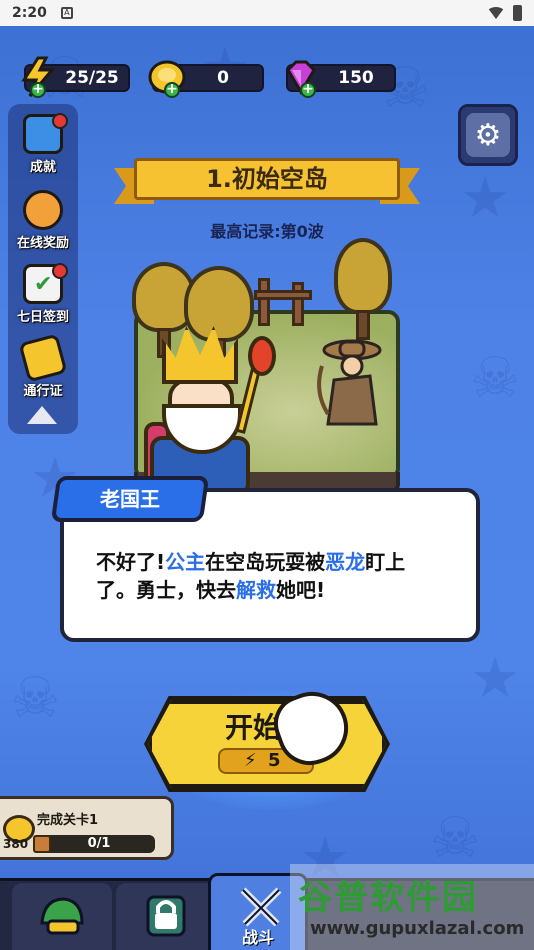 This screenshot has height=950, width=534. Describe the element at coordinates (200, 355) in the screenshot. I see `crown-icon` at that location.